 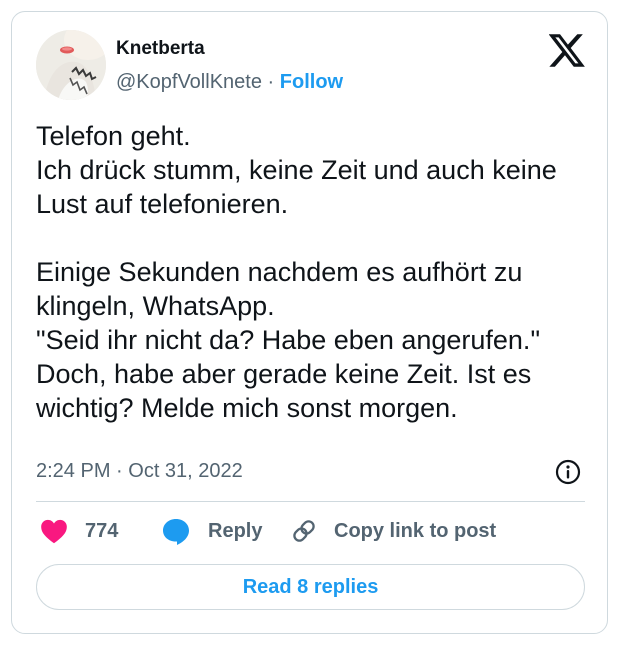 What do you see at coordinates (160, 49) in the screenshot?
I see `display-name: Knetberta` at bounding box center [160, 49].